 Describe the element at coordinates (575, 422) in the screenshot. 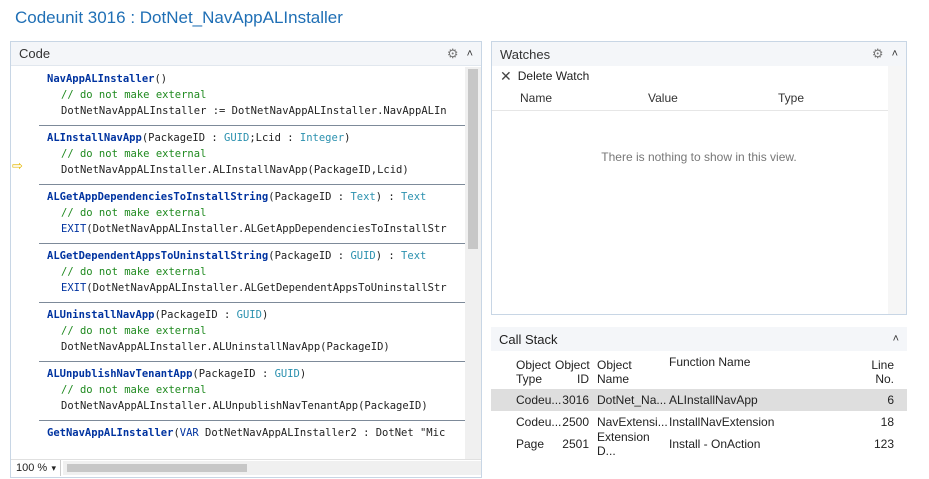

I see `call-stack-cell-id: 2500` at that location.